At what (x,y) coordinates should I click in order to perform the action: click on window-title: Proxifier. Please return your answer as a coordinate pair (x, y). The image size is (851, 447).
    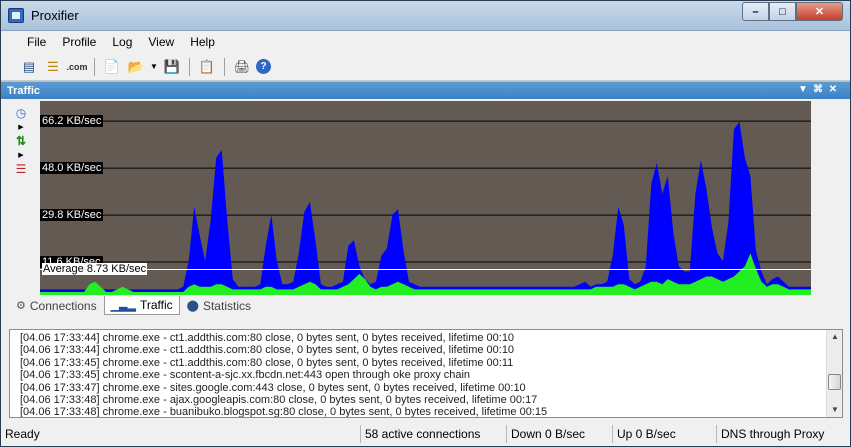
    Looking at the image, I should click on (55, 15).